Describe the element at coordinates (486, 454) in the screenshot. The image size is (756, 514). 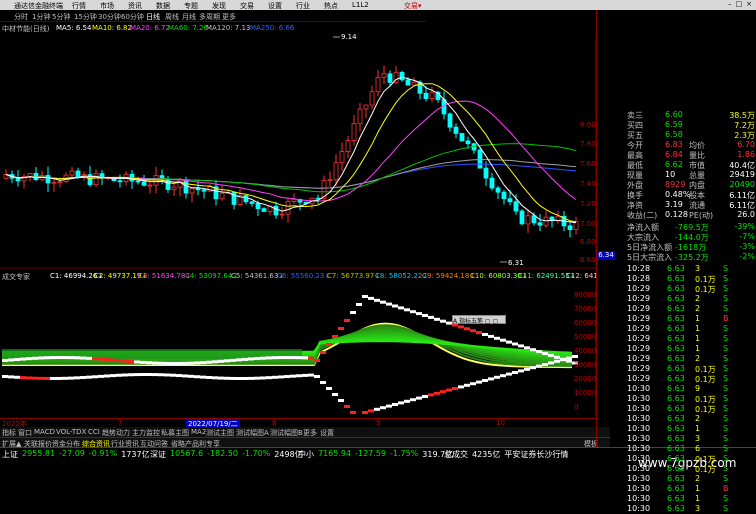
I see `total-volume-value: 4235亿` at that location.